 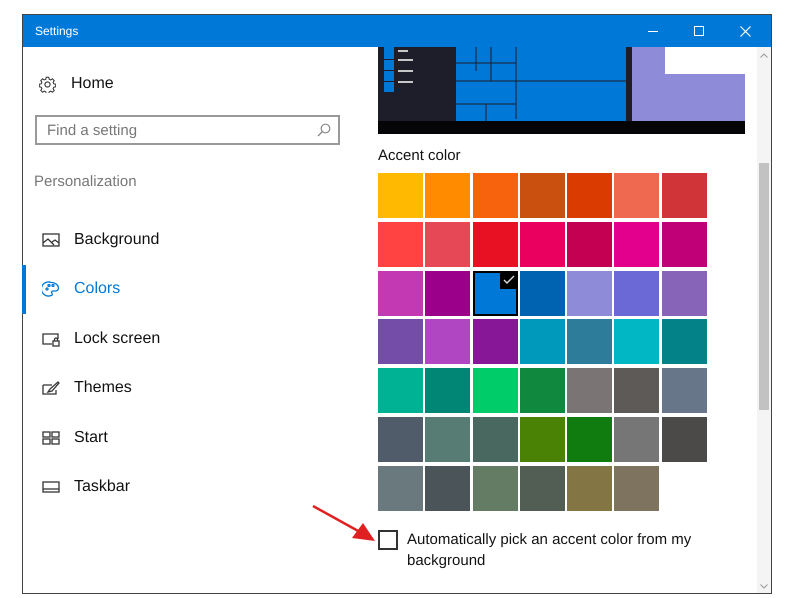 I want to click on scrollbar, so click(x=764, y=320).